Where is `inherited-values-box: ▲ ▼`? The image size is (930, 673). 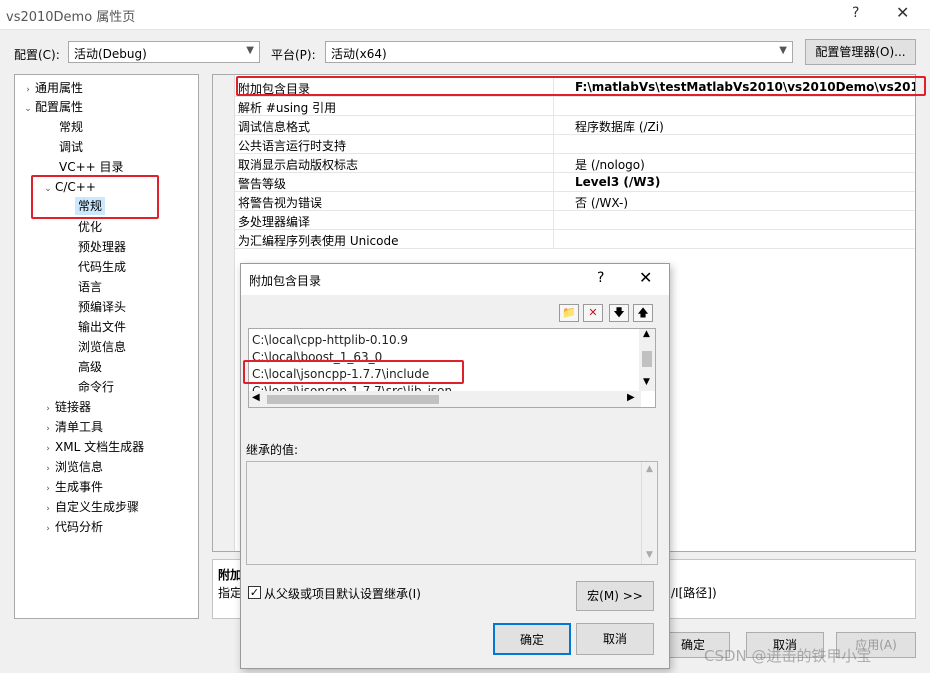 inherited-values-box: ▲ ▼ is located at coordinates (452, 513).